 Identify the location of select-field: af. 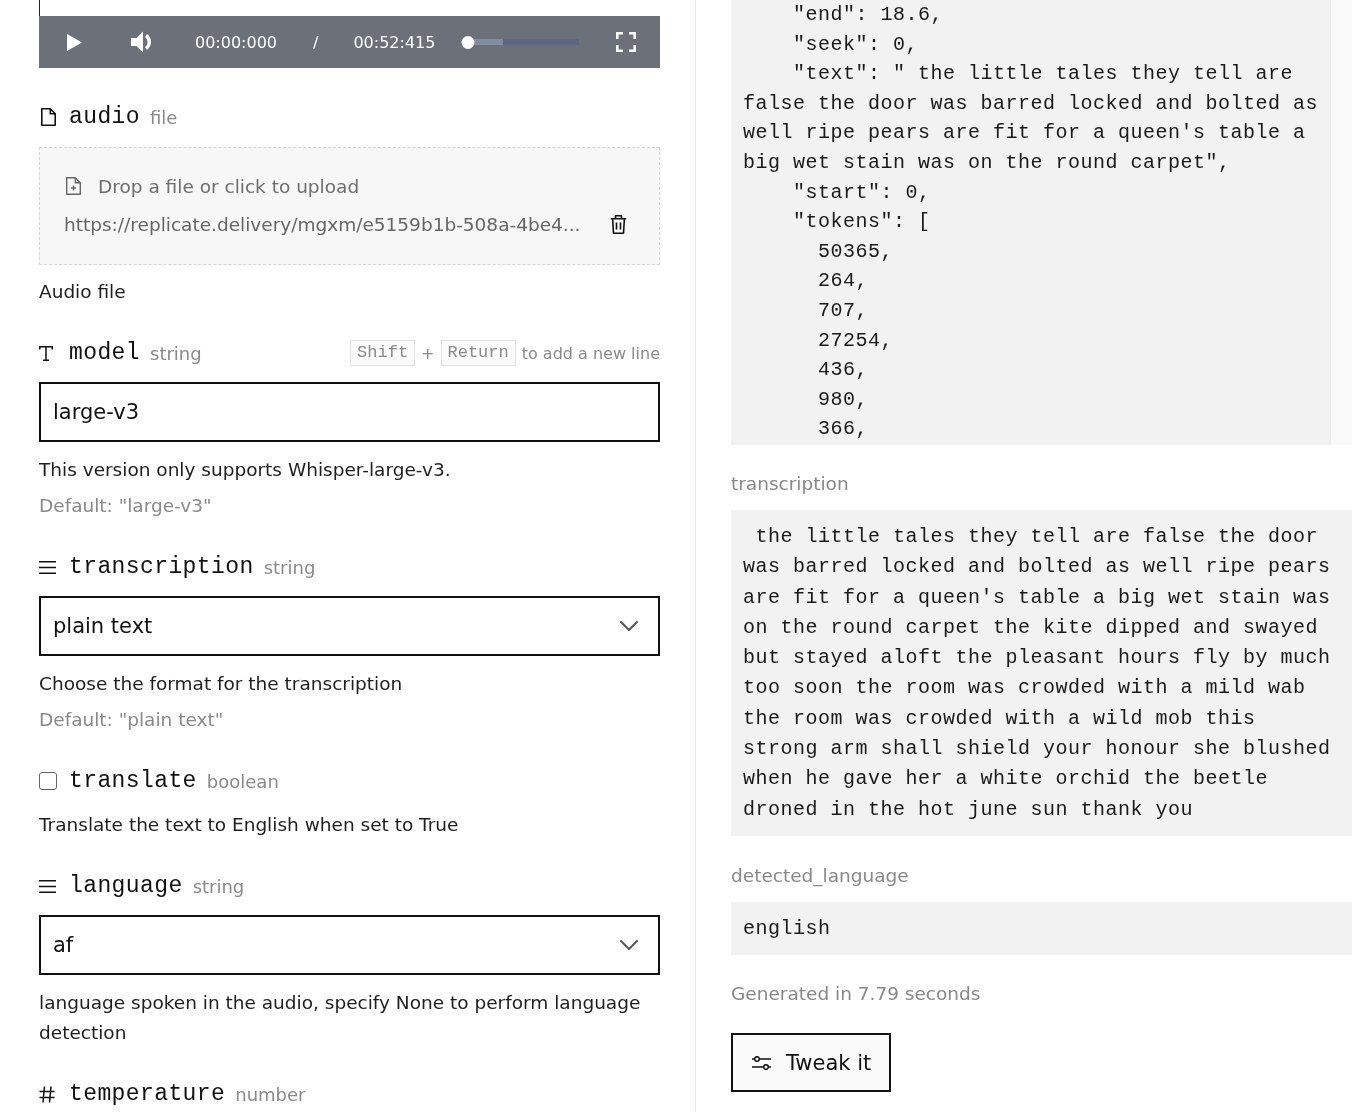
(349, 945).